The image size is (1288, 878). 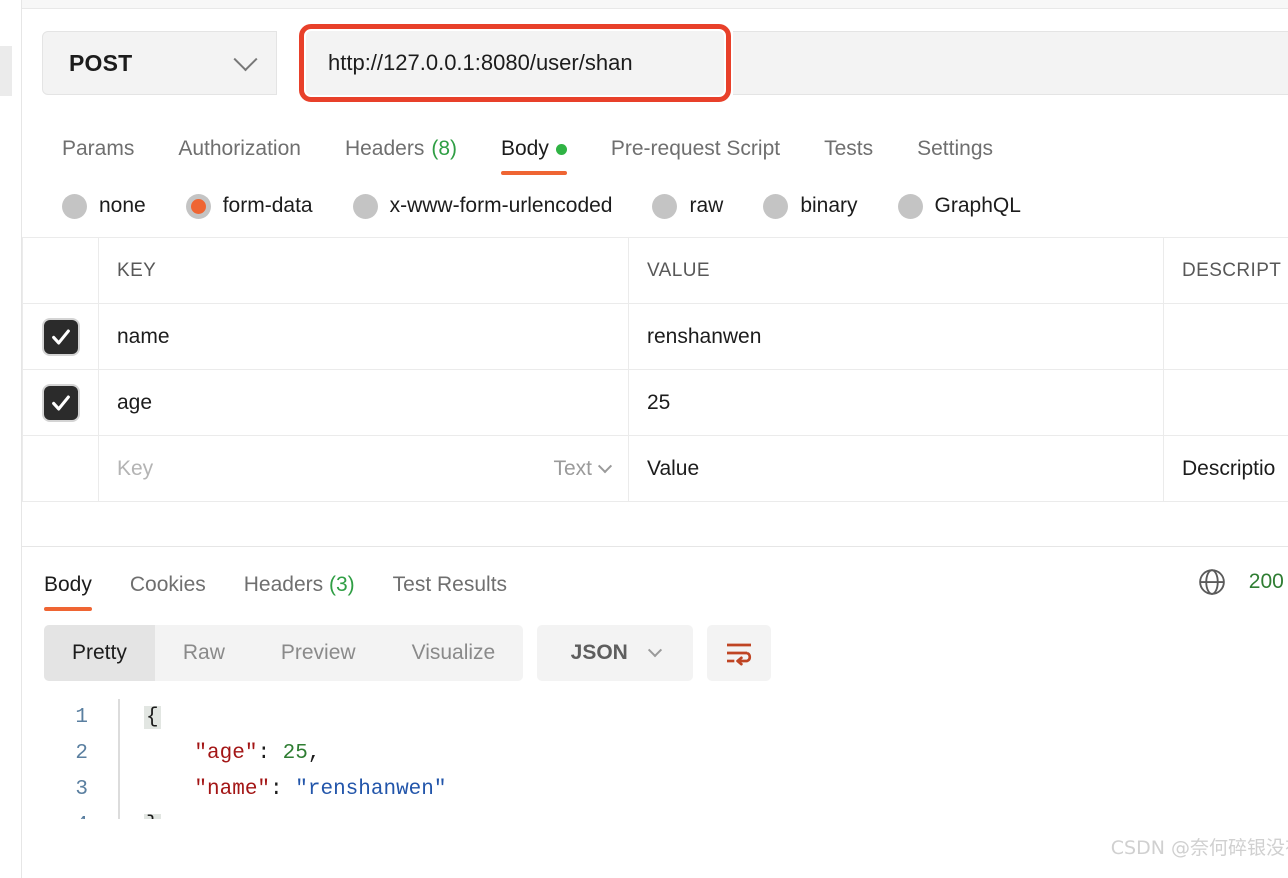 I want to click on word-wrap-button, so click(x=739, y=653).